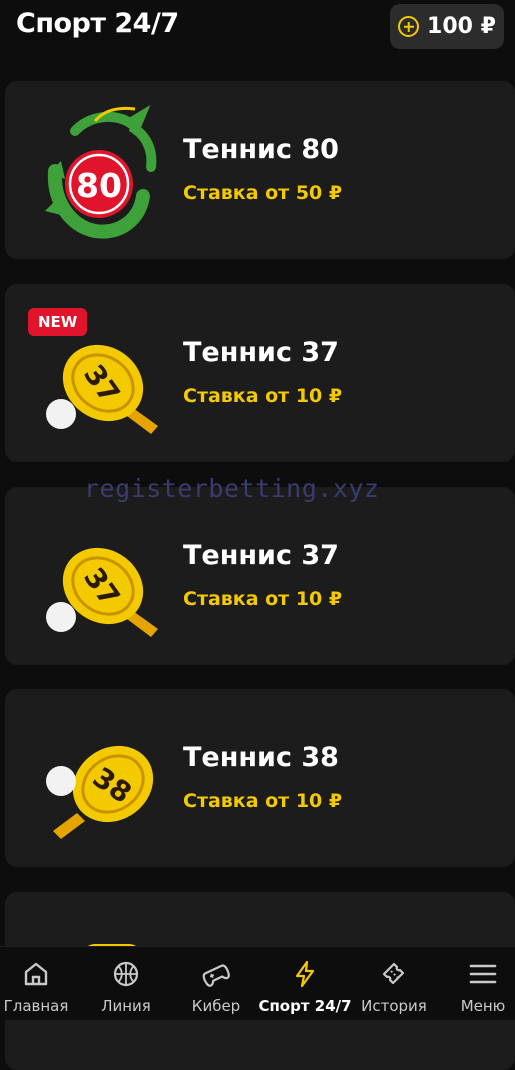 This screenshot has width=515, height=1070. Describe the element at coordinates (232, 488) in the screenshot. I see `watermark: registerbetting.xyz` at that location.